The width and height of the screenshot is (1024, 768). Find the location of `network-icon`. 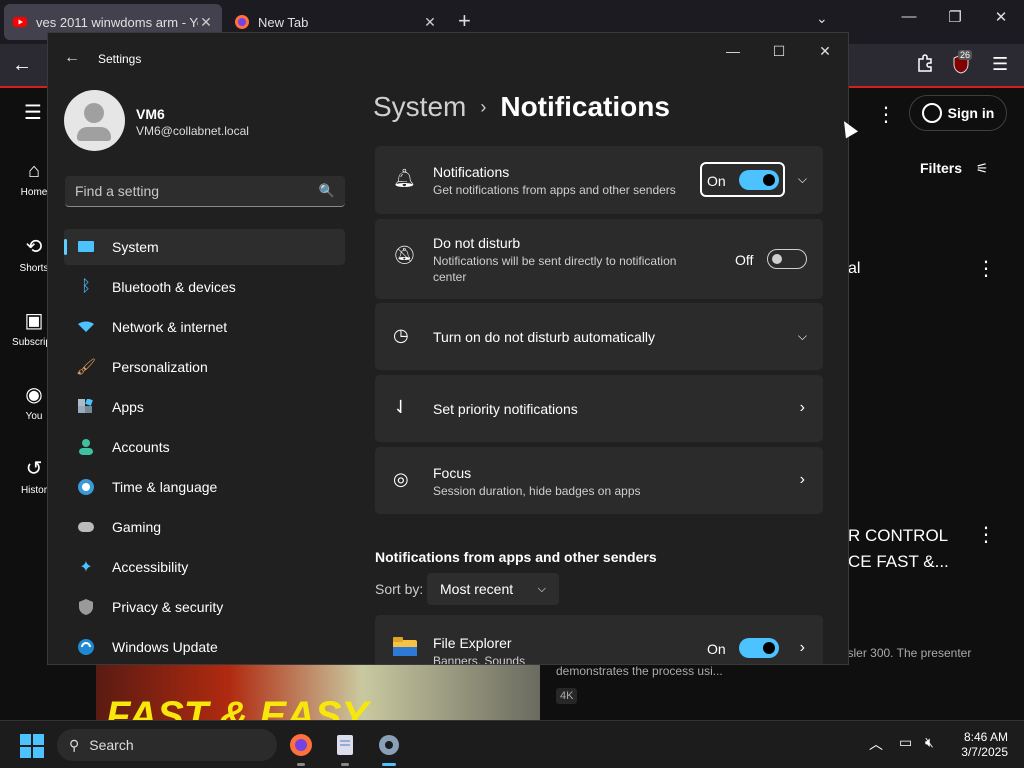

network-icon is located at coordinates (86, 327).